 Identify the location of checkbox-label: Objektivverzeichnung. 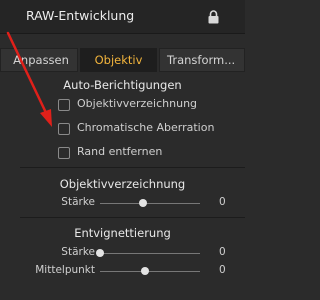
(137, 103).